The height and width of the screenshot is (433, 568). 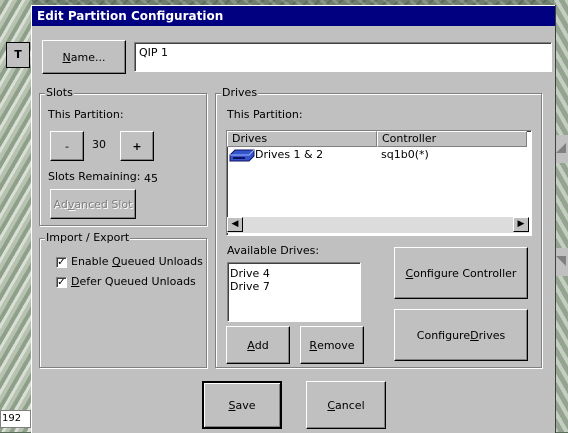 What do you see at coordinates (273, 250) in the screenshot?
I see `available-drives-label: Available Drives:` at bounding box center [273, 250].